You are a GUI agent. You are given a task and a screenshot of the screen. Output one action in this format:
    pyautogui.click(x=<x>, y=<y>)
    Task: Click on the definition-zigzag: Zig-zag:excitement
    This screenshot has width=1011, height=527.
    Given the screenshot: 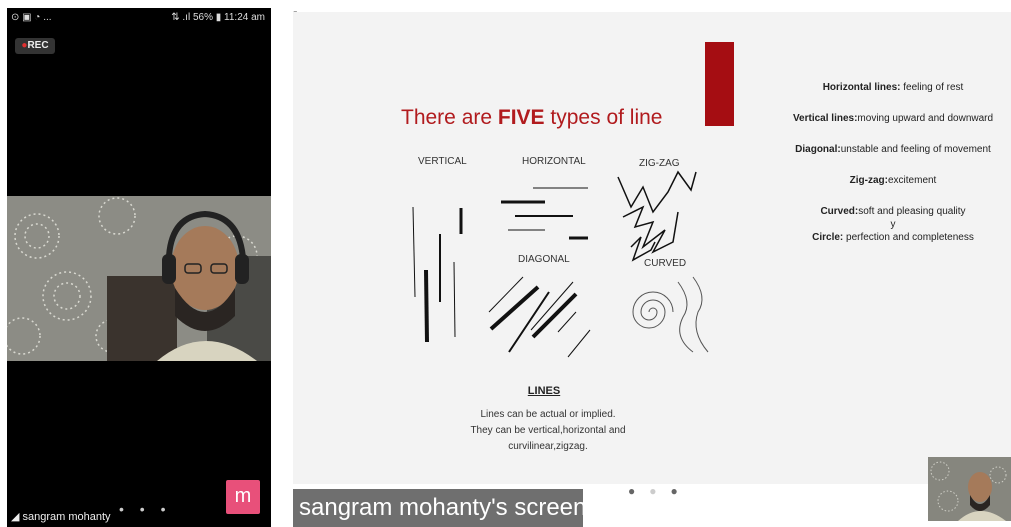 What is the action you would take?
    pyautogui.click(x=893, y=180)
    